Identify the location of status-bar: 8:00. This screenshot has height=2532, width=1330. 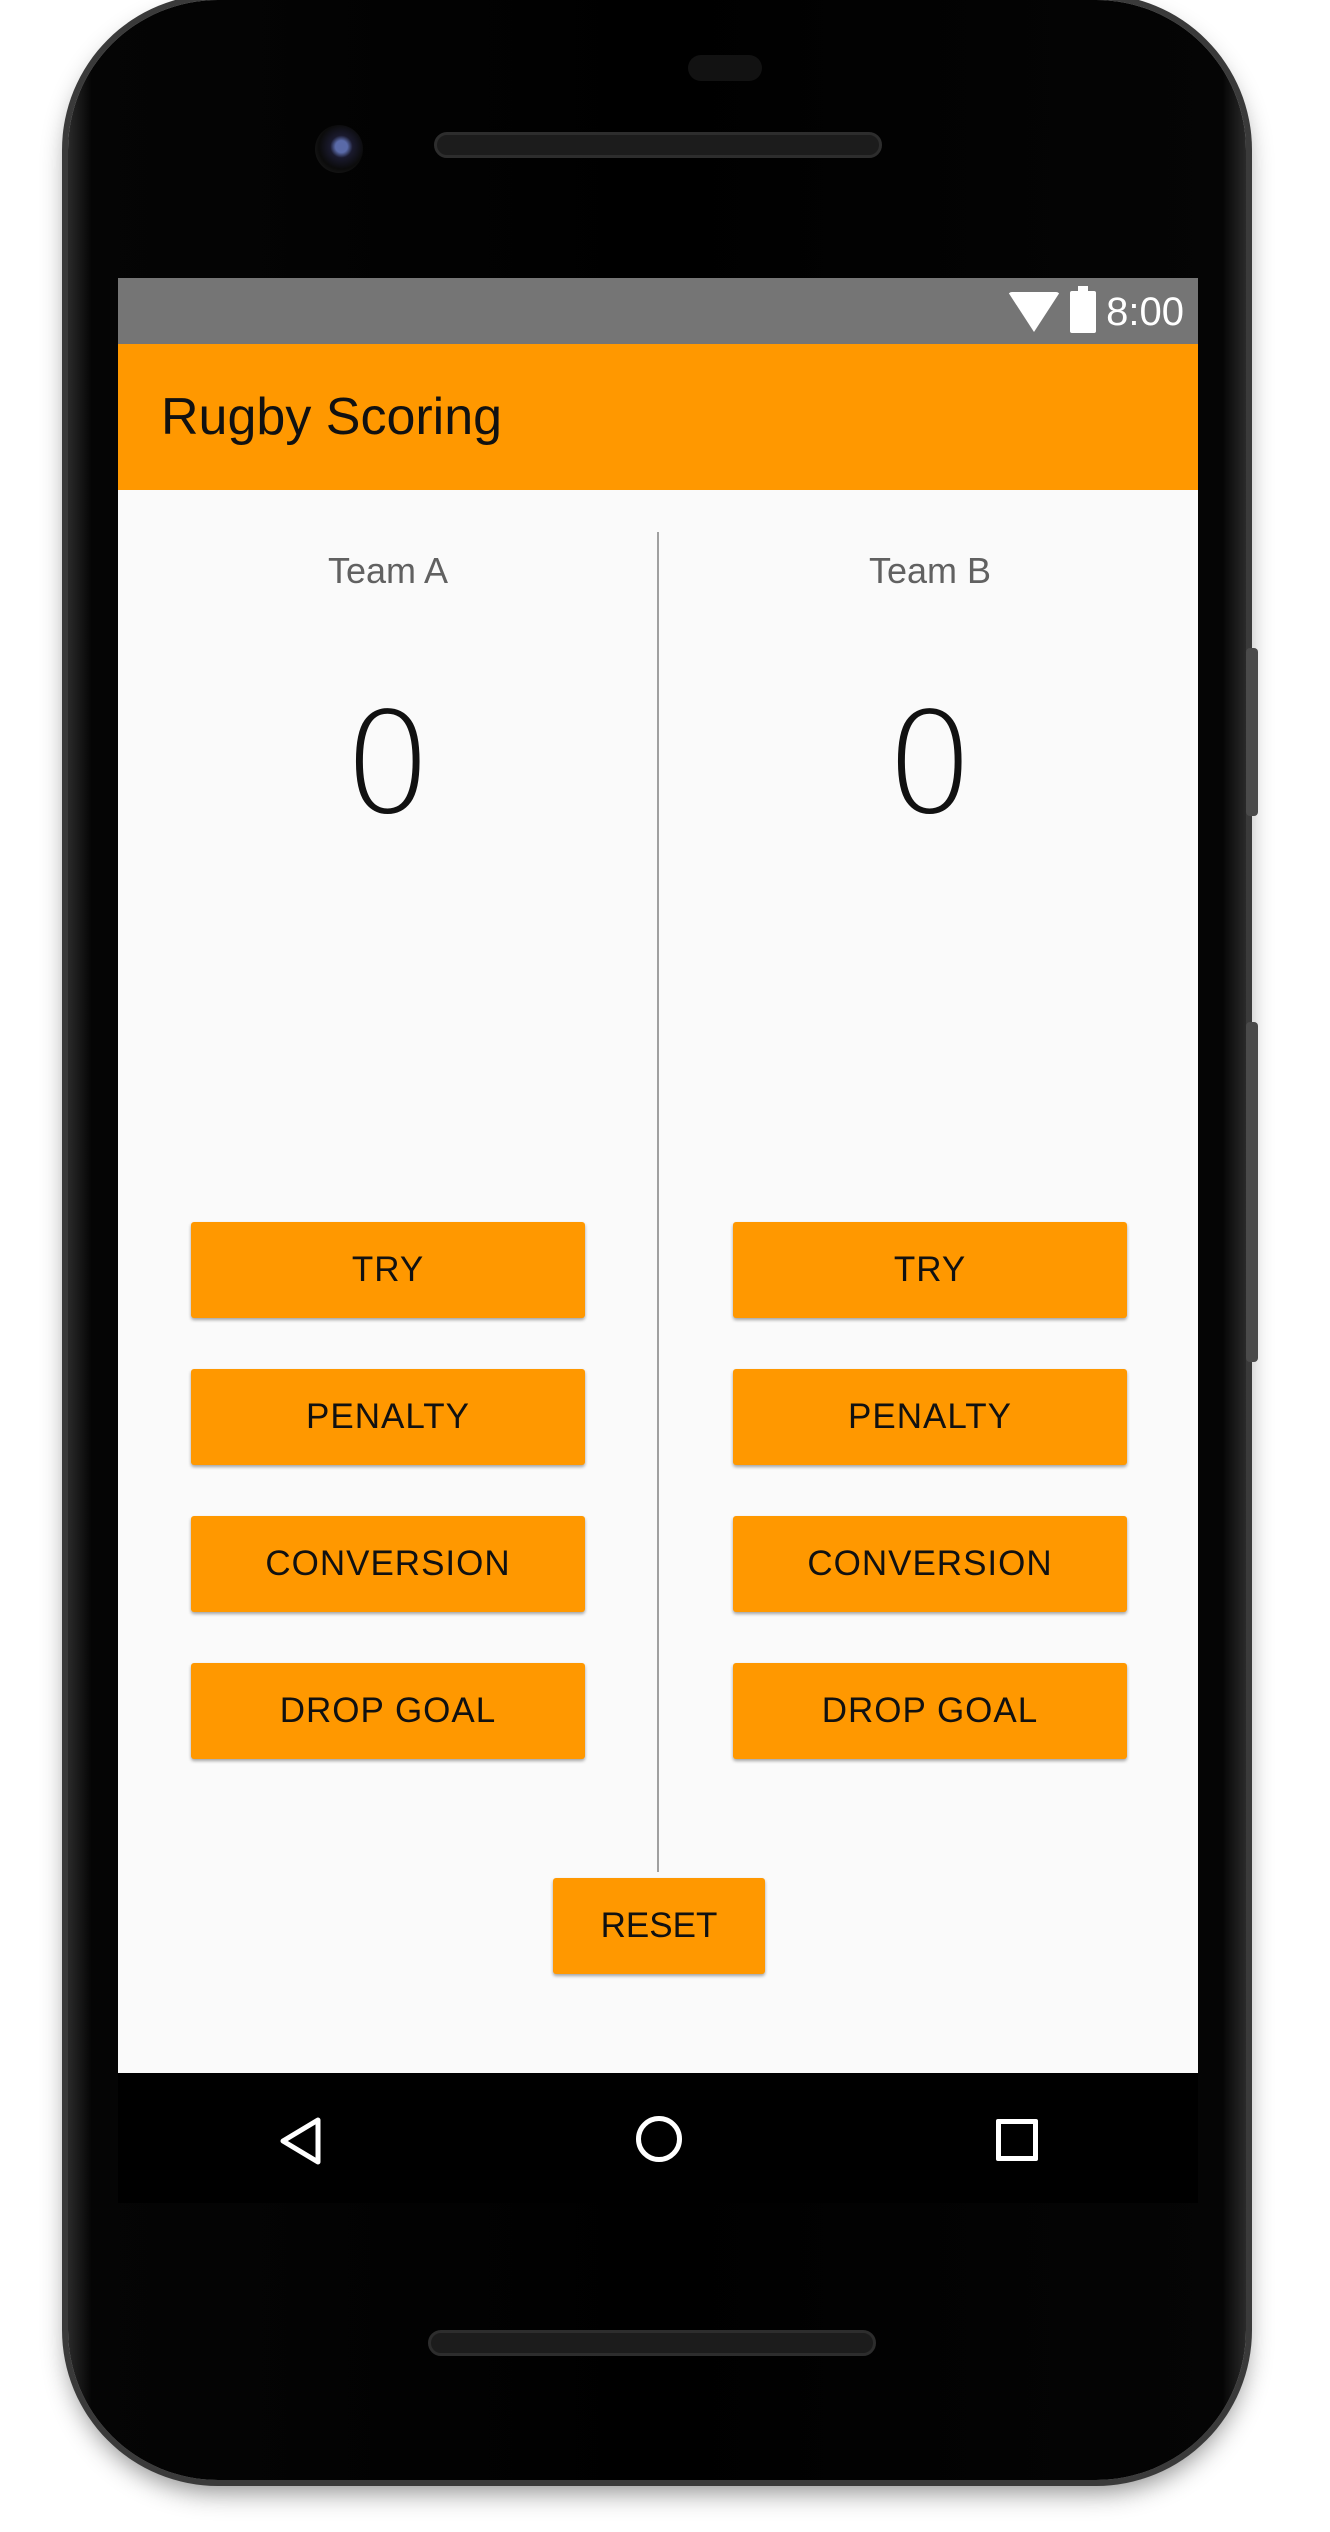
(658, 311).